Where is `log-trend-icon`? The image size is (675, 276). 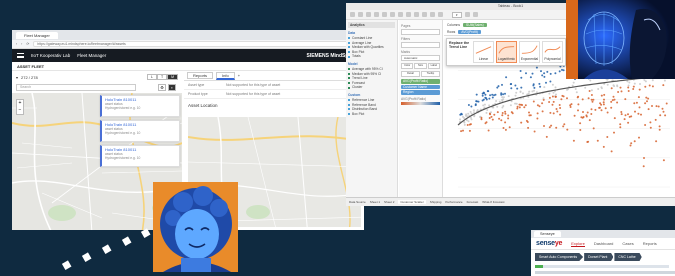 log-trend-icon is located at coordinates (506, 50).